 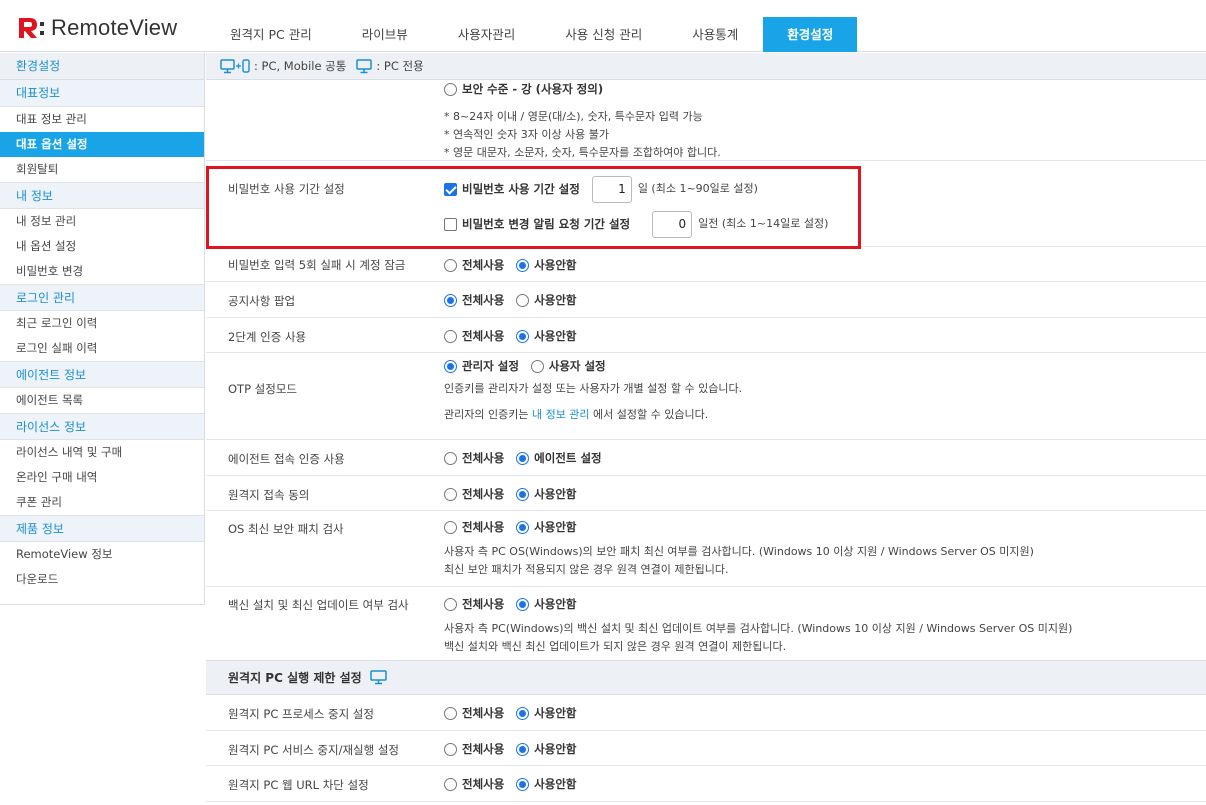 I want to click on legend-pc-label: : PC 전용, so click(x=400, y=66).